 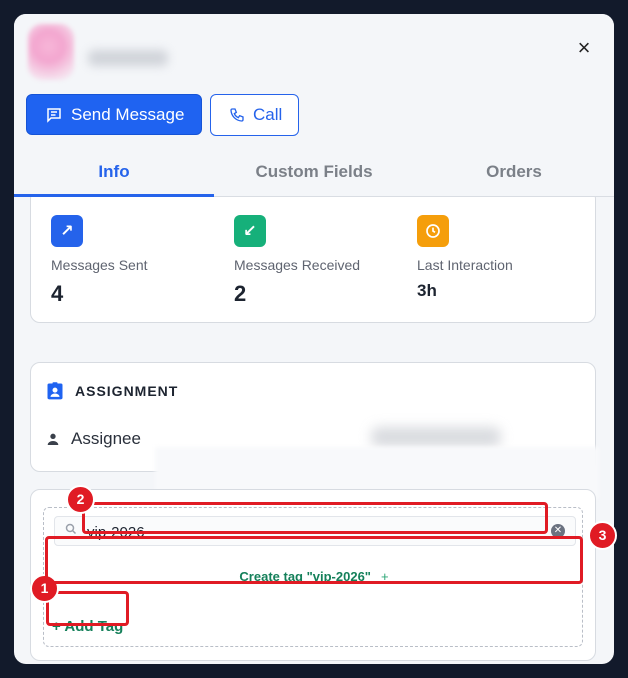 I want to click on close-button: ×, so click(x=584, y=48).